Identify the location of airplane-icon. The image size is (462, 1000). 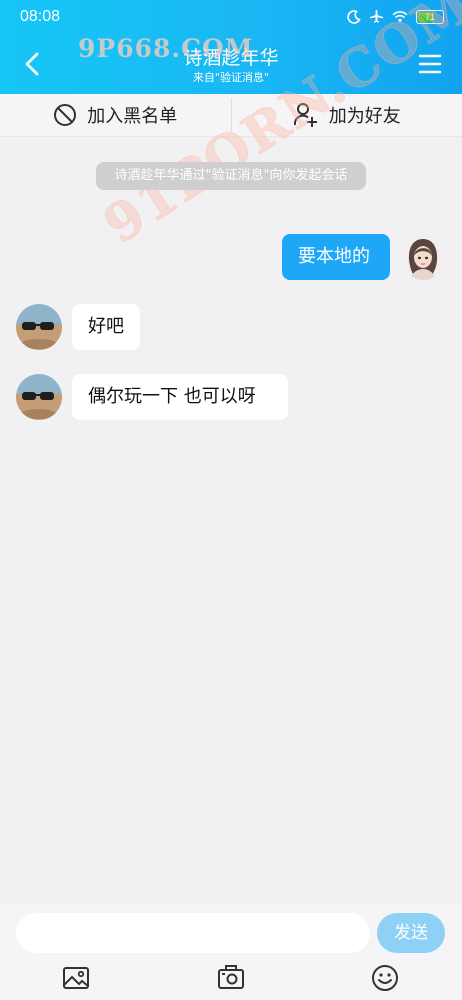
(376, 16).